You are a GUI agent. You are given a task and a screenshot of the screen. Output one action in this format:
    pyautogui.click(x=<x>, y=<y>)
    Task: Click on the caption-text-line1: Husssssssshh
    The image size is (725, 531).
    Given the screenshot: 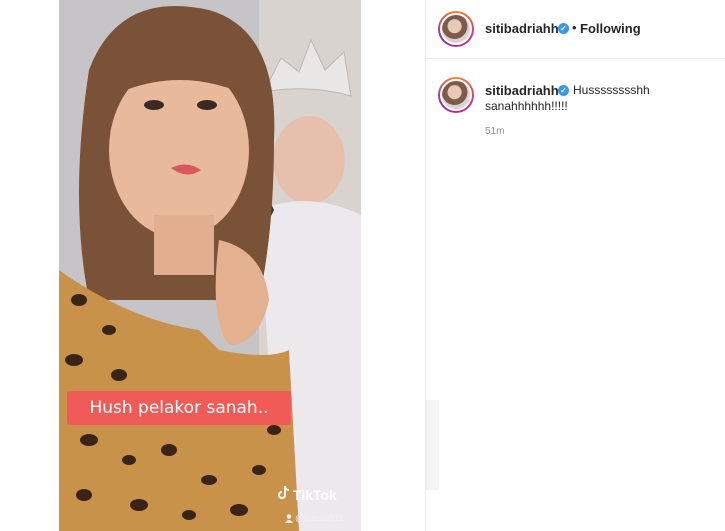 What is the action you would take?
    pyautogui.click(x=611, y=90)
    